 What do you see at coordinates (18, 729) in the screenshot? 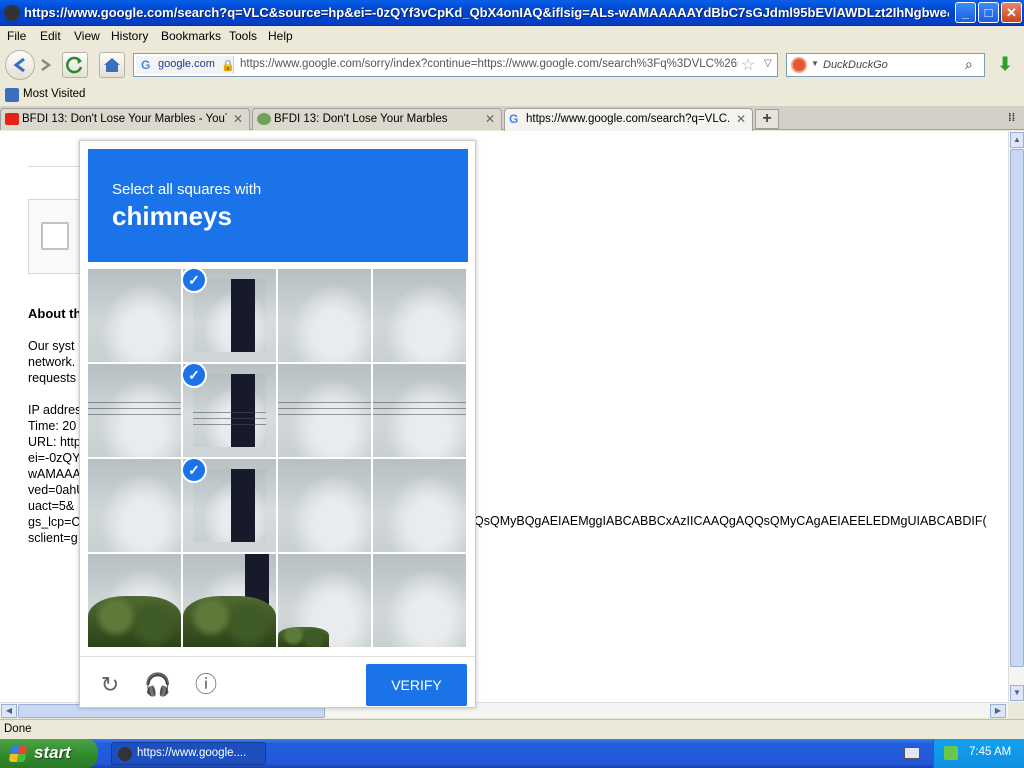
I see `status-text: Done` at bounding box center [18, 729].